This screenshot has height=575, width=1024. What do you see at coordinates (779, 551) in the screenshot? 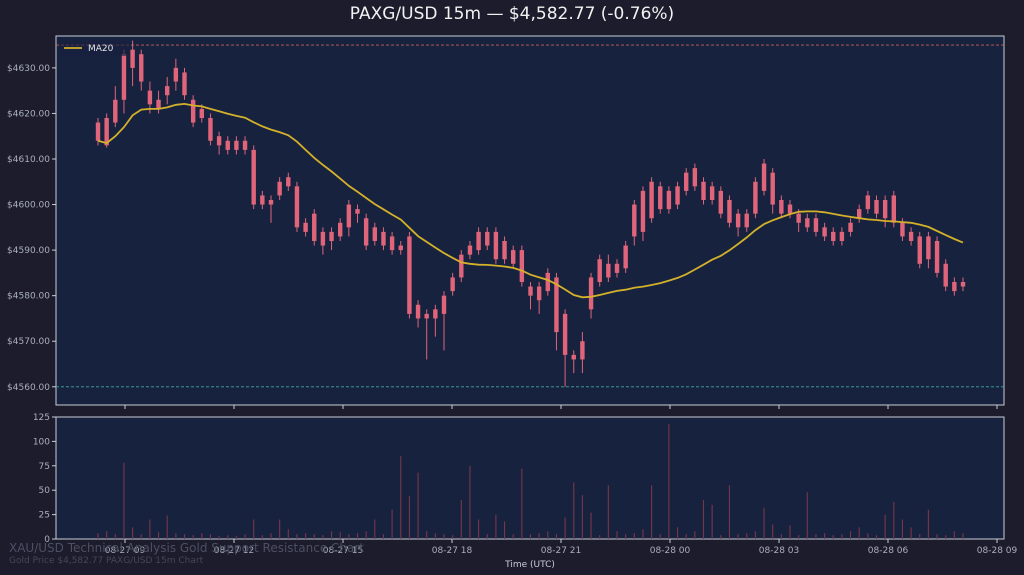
I see `x-tick-label: 08-28 03` at bounding box center [779, 551].